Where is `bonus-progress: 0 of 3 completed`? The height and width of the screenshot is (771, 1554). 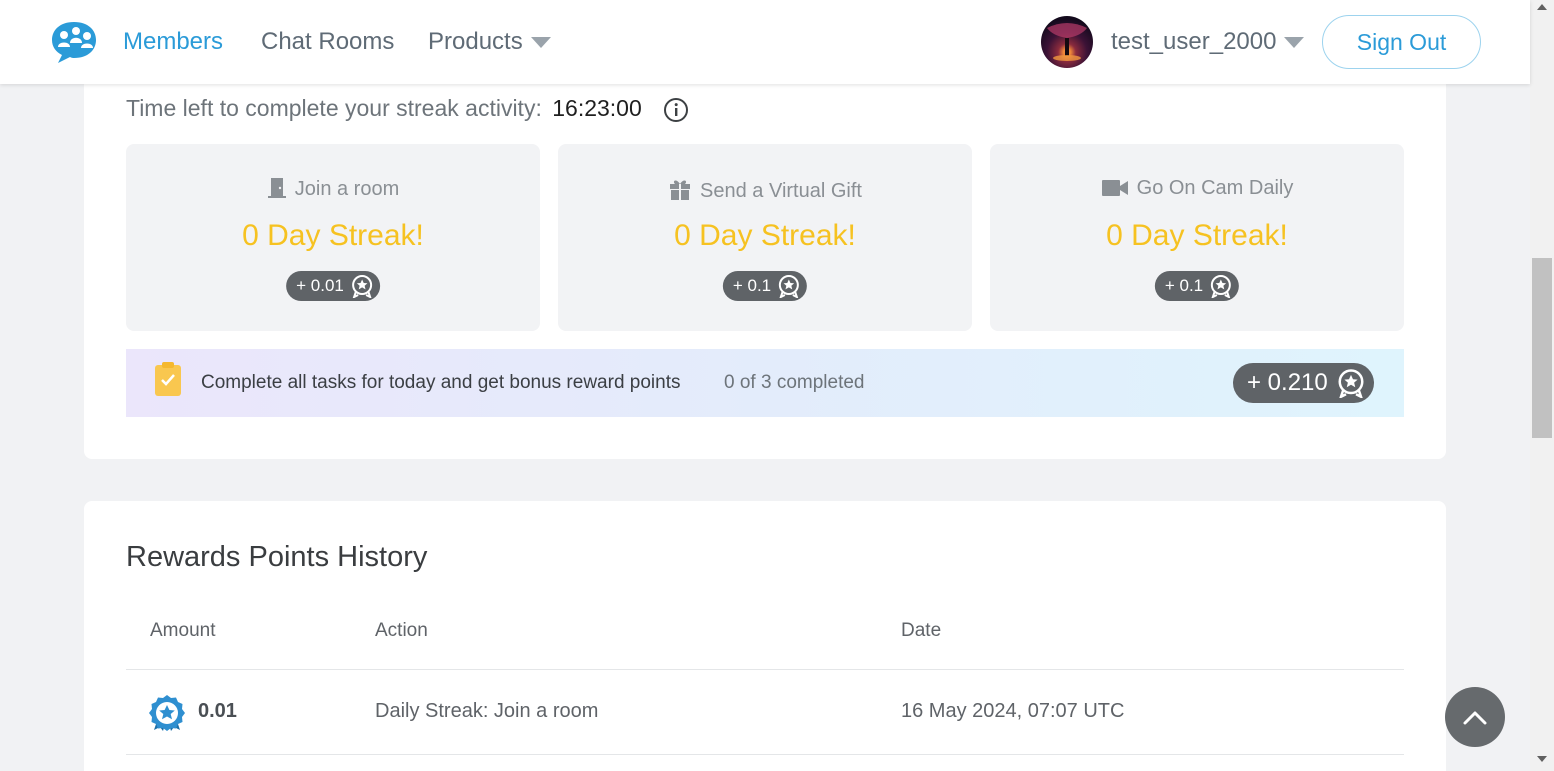 bonus-progress: 0 of 3 completed is located at coordinates (794, 382).